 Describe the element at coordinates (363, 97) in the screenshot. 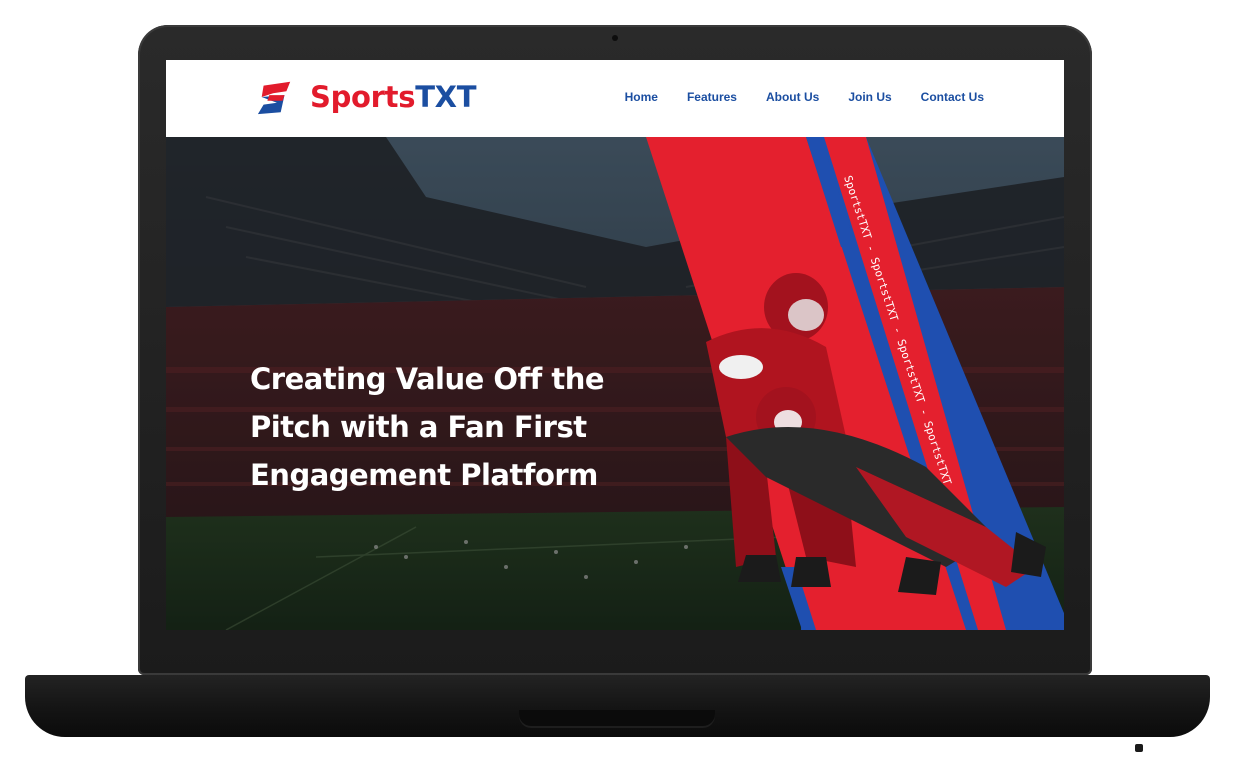

I see `brand-name-sports: Sports` at that location.